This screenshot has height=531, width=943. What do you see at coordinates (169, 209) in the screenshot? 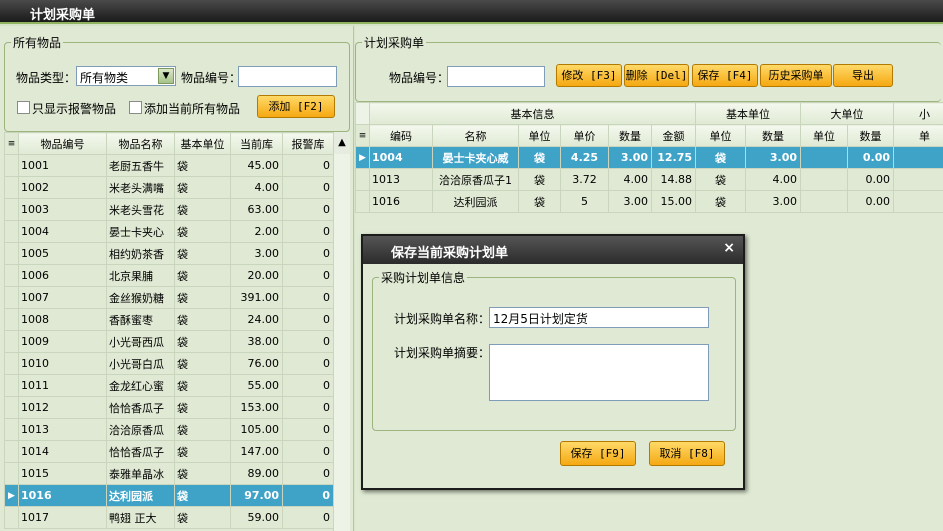
I see `table-row: 1003 米老头雪花袋 63.00 0` at bounding box center [169, 209].